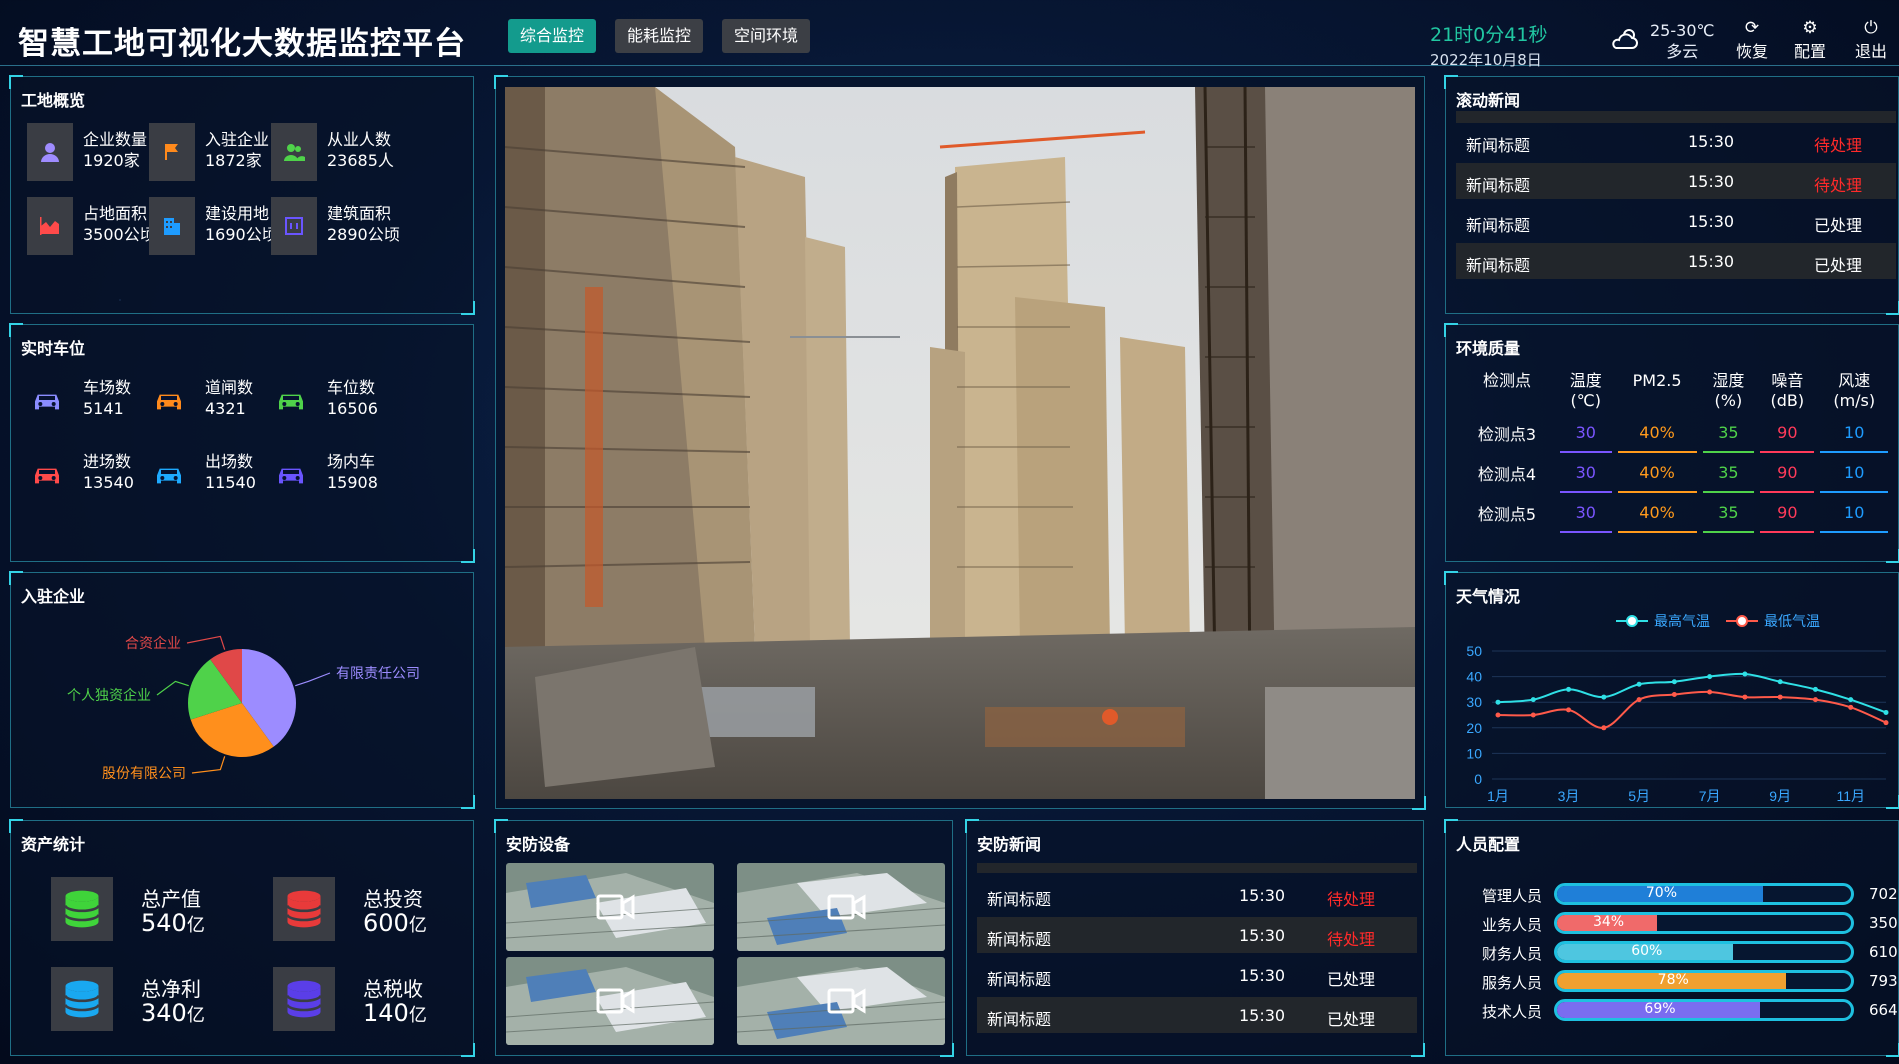  Describe the element at coordinates (229, 398) in the screenshot. I see `parking-item-text: 道闸数 4321` at that location.